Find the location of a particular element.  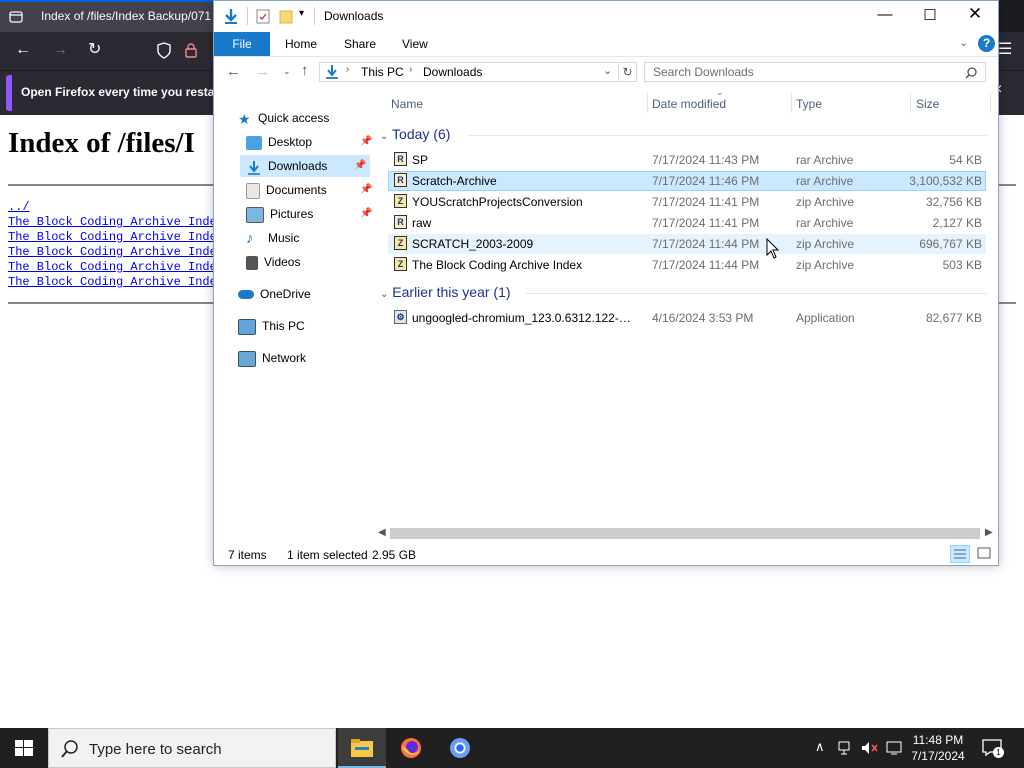

volume-muted-icon is located at coordinates (870, 748).